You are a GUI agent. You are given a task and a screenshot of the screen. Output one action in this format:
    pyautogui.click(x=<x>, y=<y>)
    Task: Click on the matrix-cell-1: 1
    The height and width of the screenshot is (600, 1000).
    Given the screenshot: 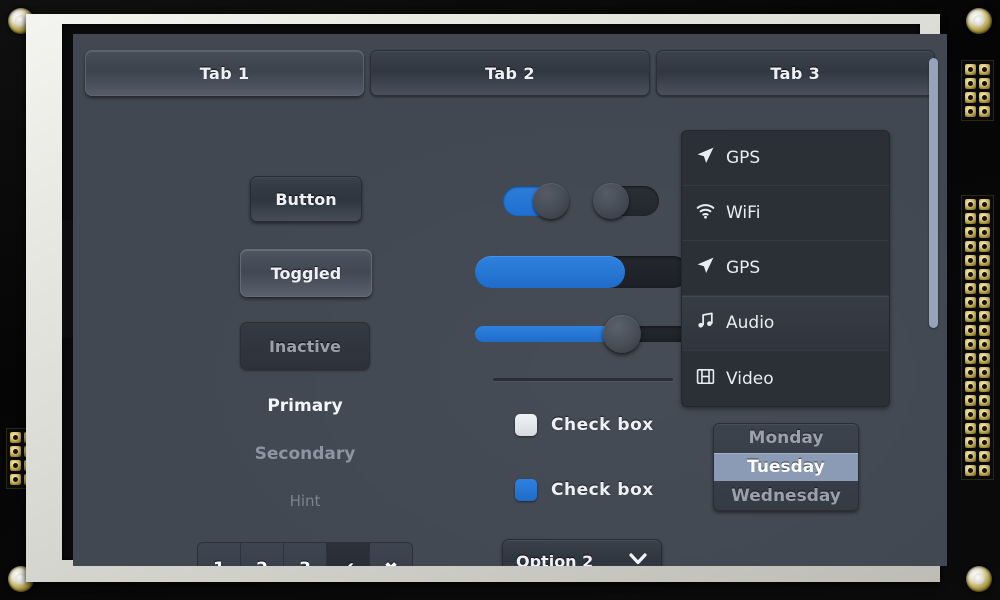 What is the action you would take?
    pyautogui.click(x=219, y=554)
    